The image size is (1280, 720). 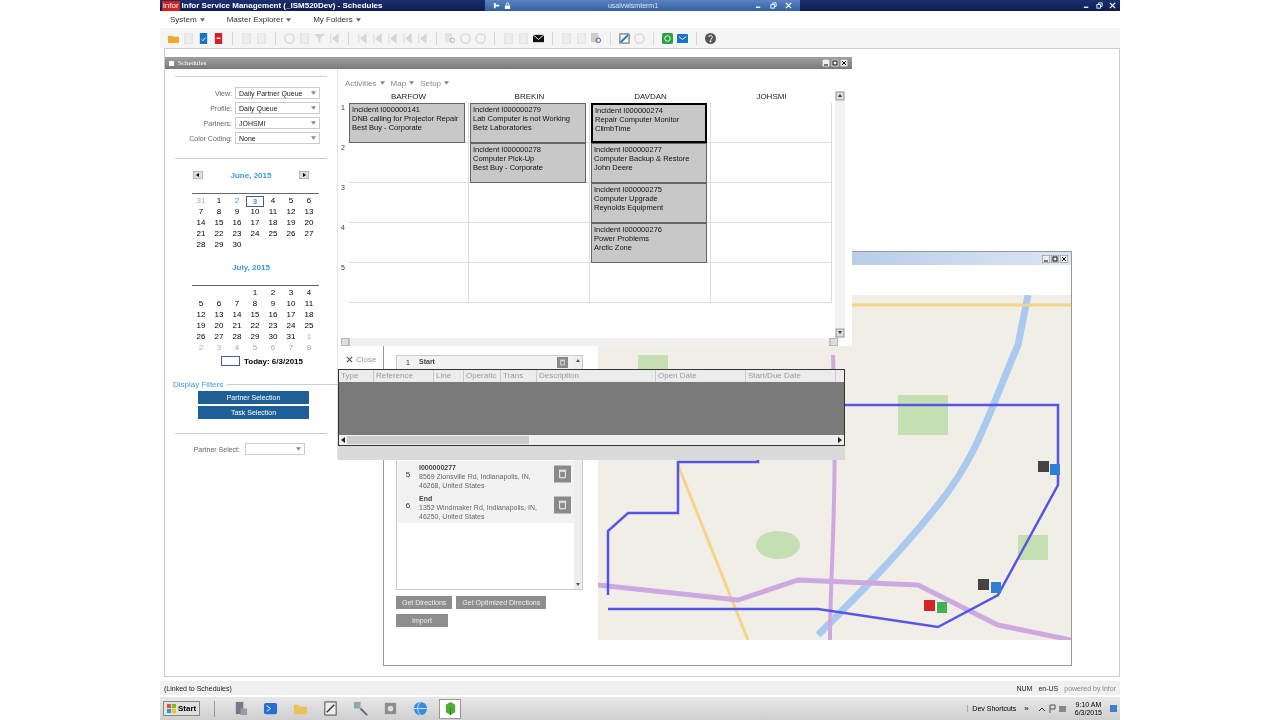 I want to click on document-icon, so click(x=203, y=38).